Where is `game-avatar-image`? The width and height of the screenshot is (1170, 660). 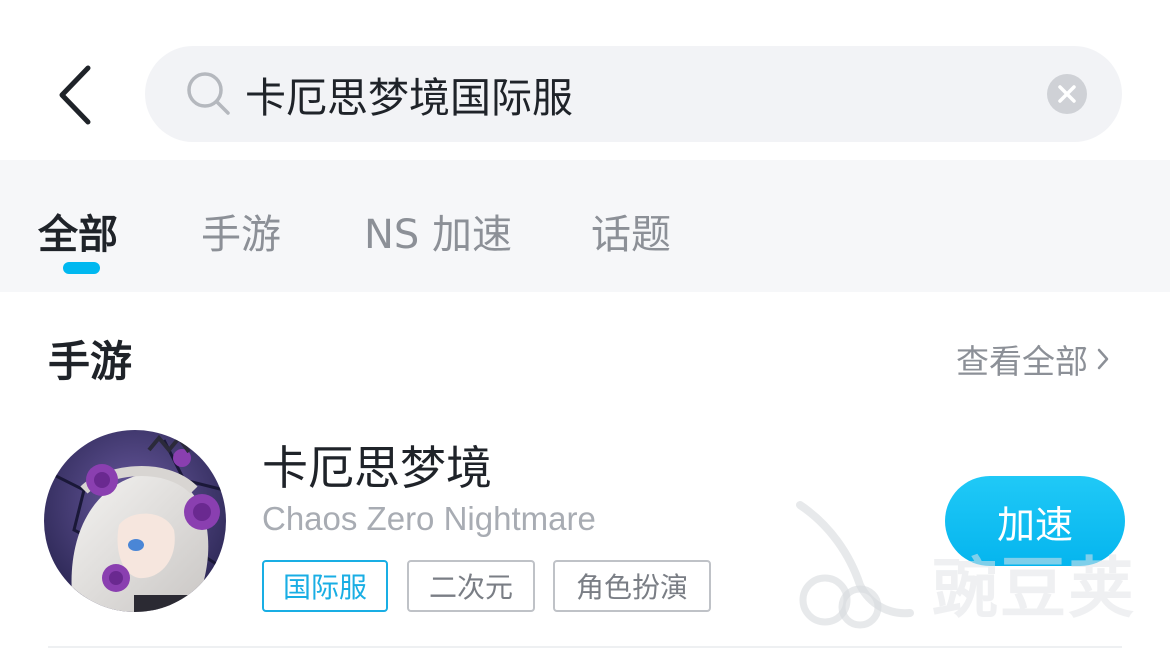 game-avatar-image is located at coordinates (135, 521).